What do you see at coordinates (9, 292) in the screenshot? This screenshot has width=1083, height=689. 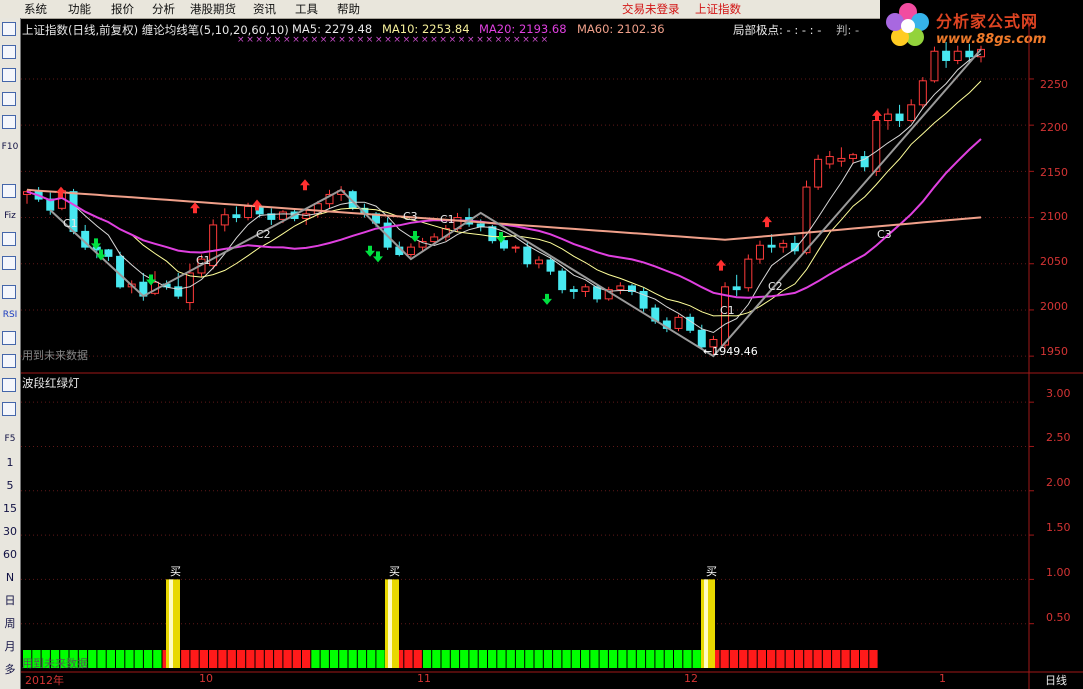 I see `wave-icon` at bounding box center [9, 292].